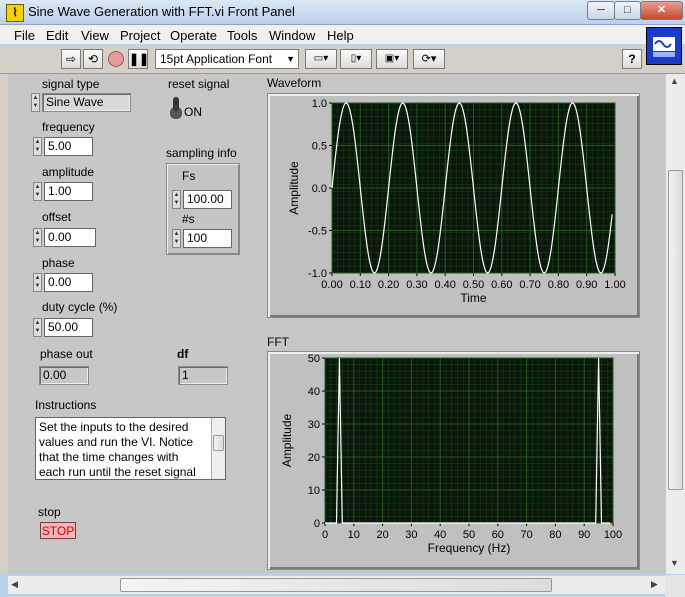 This screenshot has width=685, height=597. I want to click on duty-cycle-control: ▲ ▼ 50.00, so click(63, 327).